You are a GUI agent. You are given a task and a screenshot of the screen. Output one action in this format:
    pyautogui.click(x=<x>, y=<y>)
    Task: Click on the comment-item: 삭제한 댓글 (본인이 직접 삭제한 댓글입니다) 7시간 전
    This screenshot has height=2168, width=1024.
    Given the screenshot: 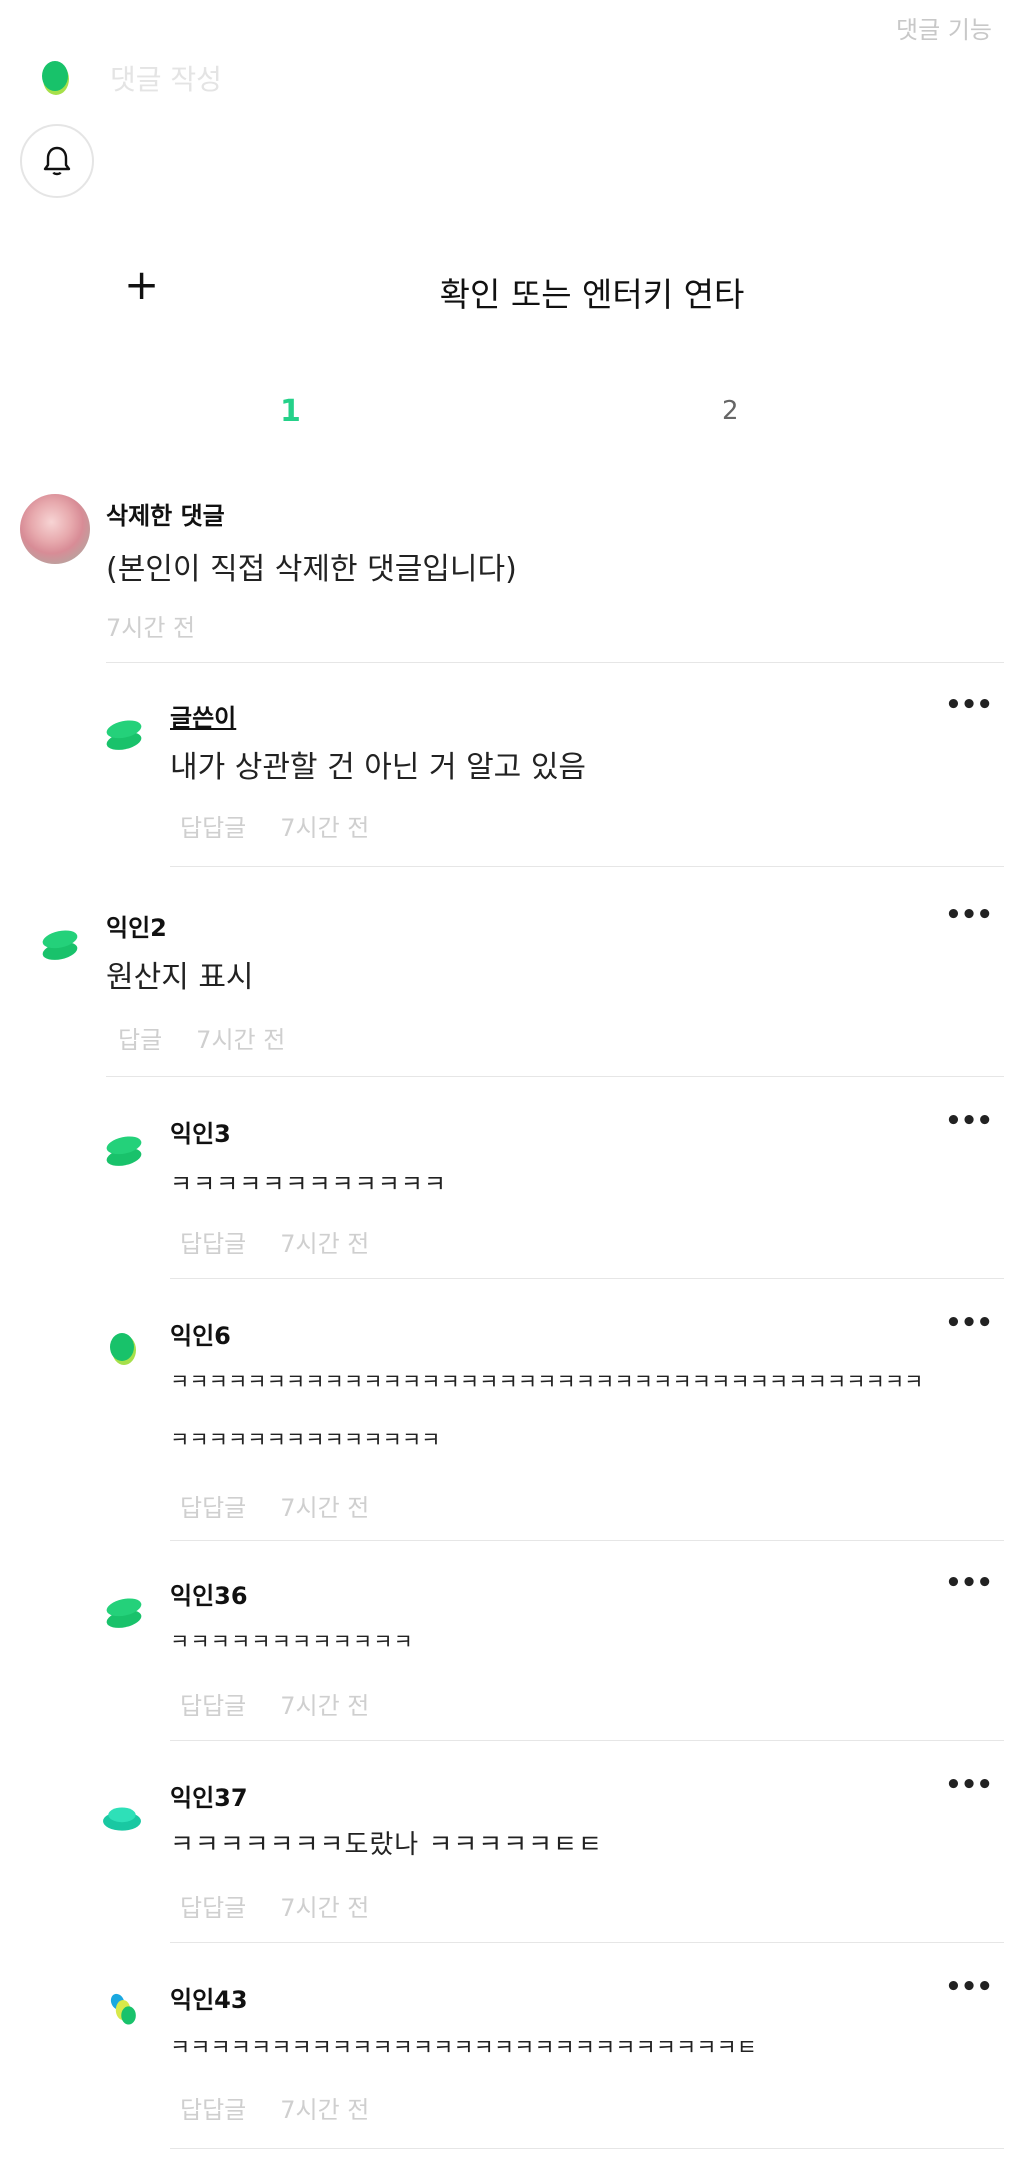 What is the action you would take?
    pyautogui.click(x=512, y=580)
    